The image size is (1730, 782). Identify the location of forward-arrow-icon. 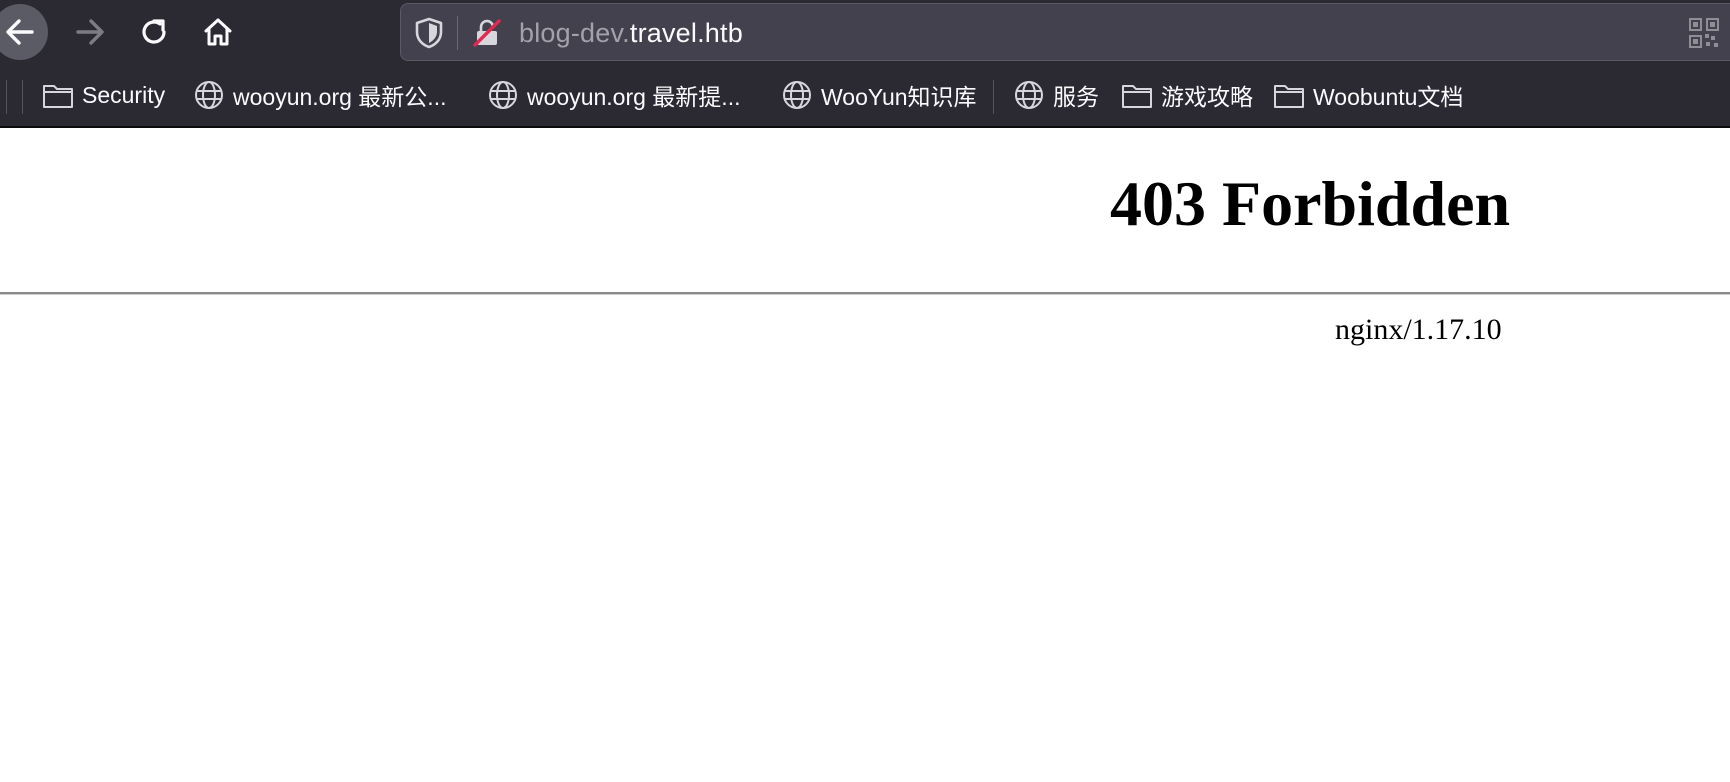
(90, 32).